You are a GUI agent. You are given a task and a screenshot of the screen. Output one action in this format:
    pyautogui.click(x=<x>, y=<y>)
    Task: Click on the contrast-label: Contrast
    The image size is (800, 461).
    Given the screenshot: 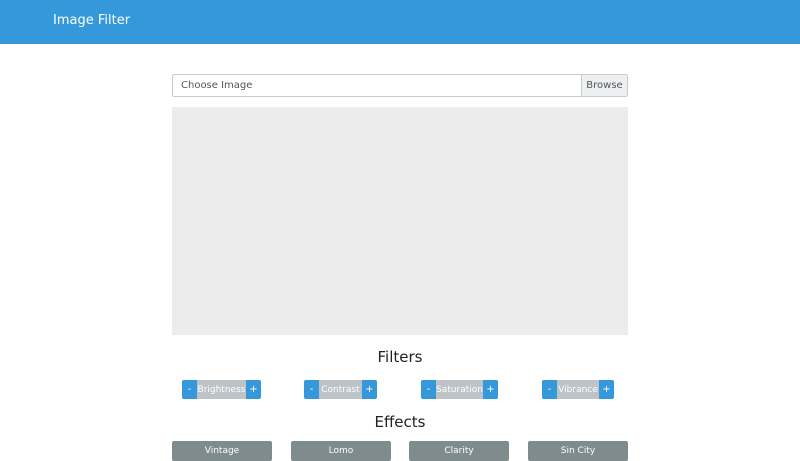 What is the action you would take?
    pyautogui.click(x=340, y=389)
    